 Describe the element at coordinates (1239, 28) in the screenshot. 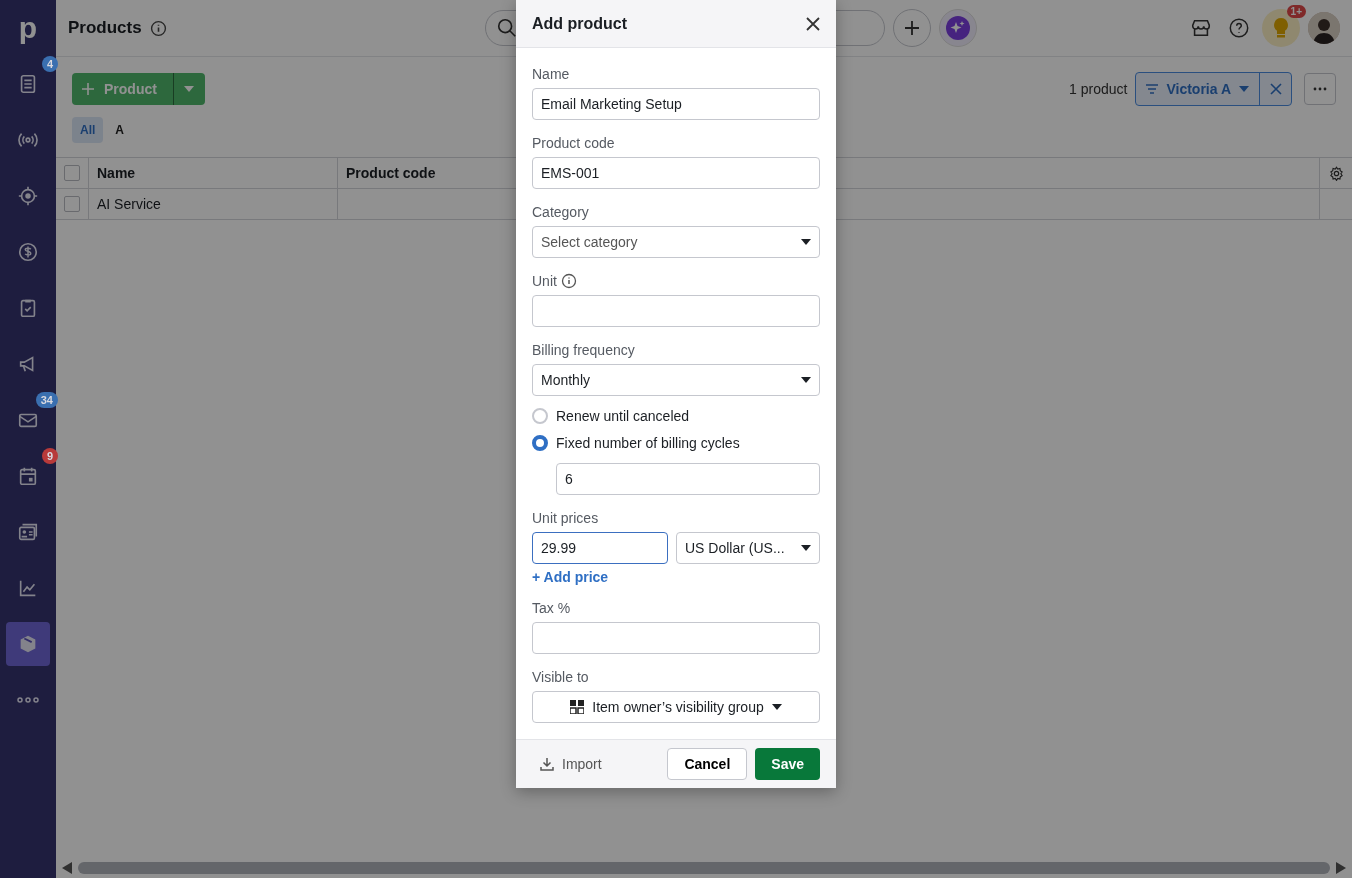

I see `help-icon` at that location.